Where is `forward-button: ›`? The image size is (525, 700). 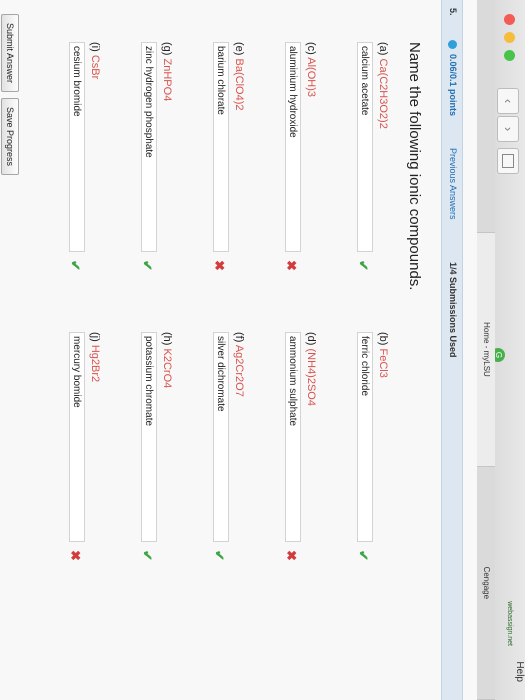
forward-button: › is located at coordinates (508, 129).